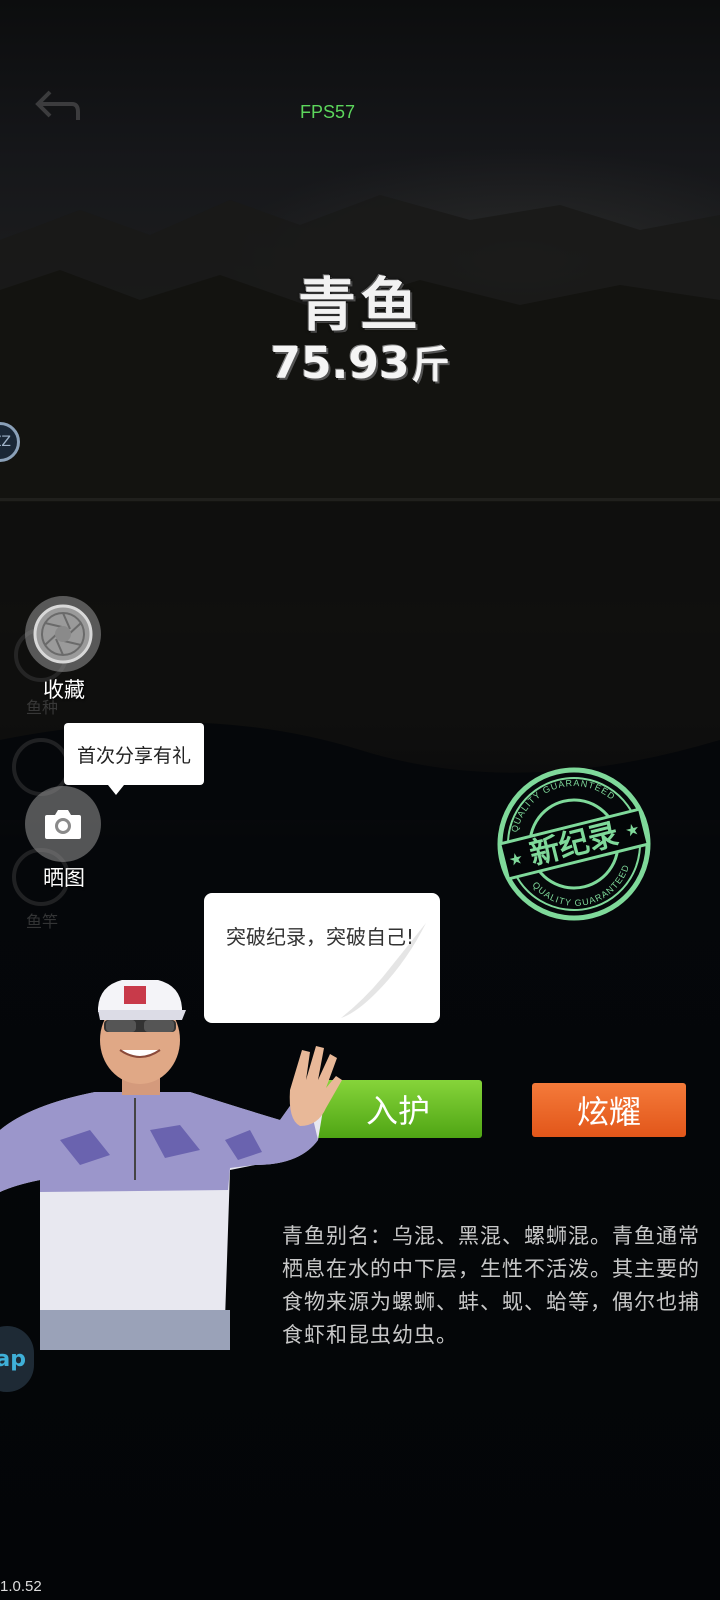 This screenshot has height=1600, width=720. Describe the element at coordinates (64, 878) in the screenshot. I see `share-label: 晒图` at that location.